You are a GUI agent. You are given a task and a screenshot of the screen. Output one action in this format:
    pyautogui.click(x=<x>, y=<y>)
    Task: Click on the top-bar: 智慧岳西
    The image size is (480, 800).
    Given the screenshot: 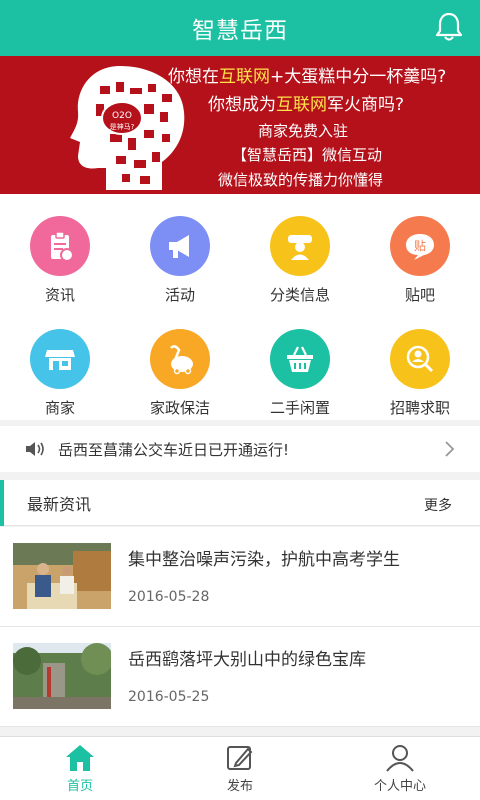 What is the action you would take?
    pyautogui.click(x=240, y=28)
    